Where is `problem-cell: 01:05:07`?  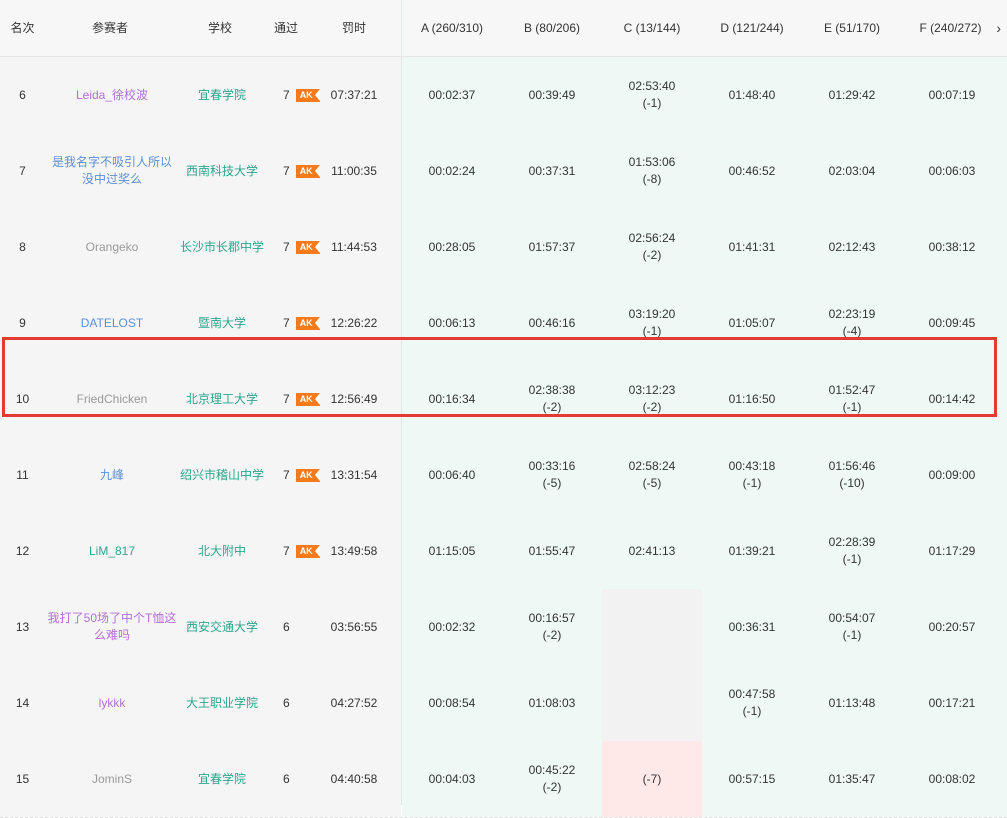 problem-cell: 01:05:07 is located at coordinates (752, 323).